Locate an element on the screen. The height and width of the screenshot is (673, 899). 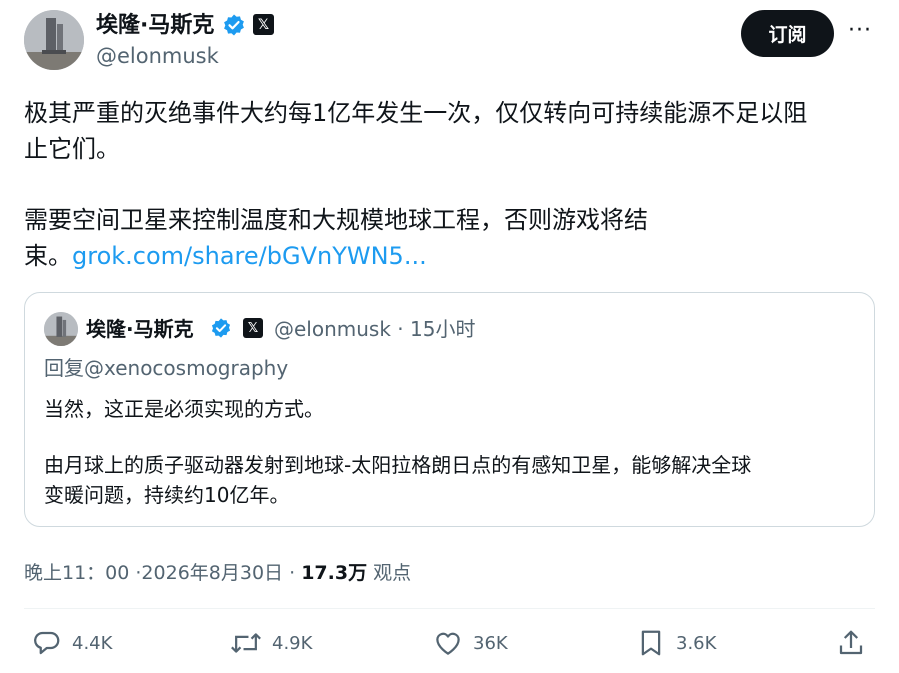
author-handle: @elonmusk is located at coordinates (157, 56).